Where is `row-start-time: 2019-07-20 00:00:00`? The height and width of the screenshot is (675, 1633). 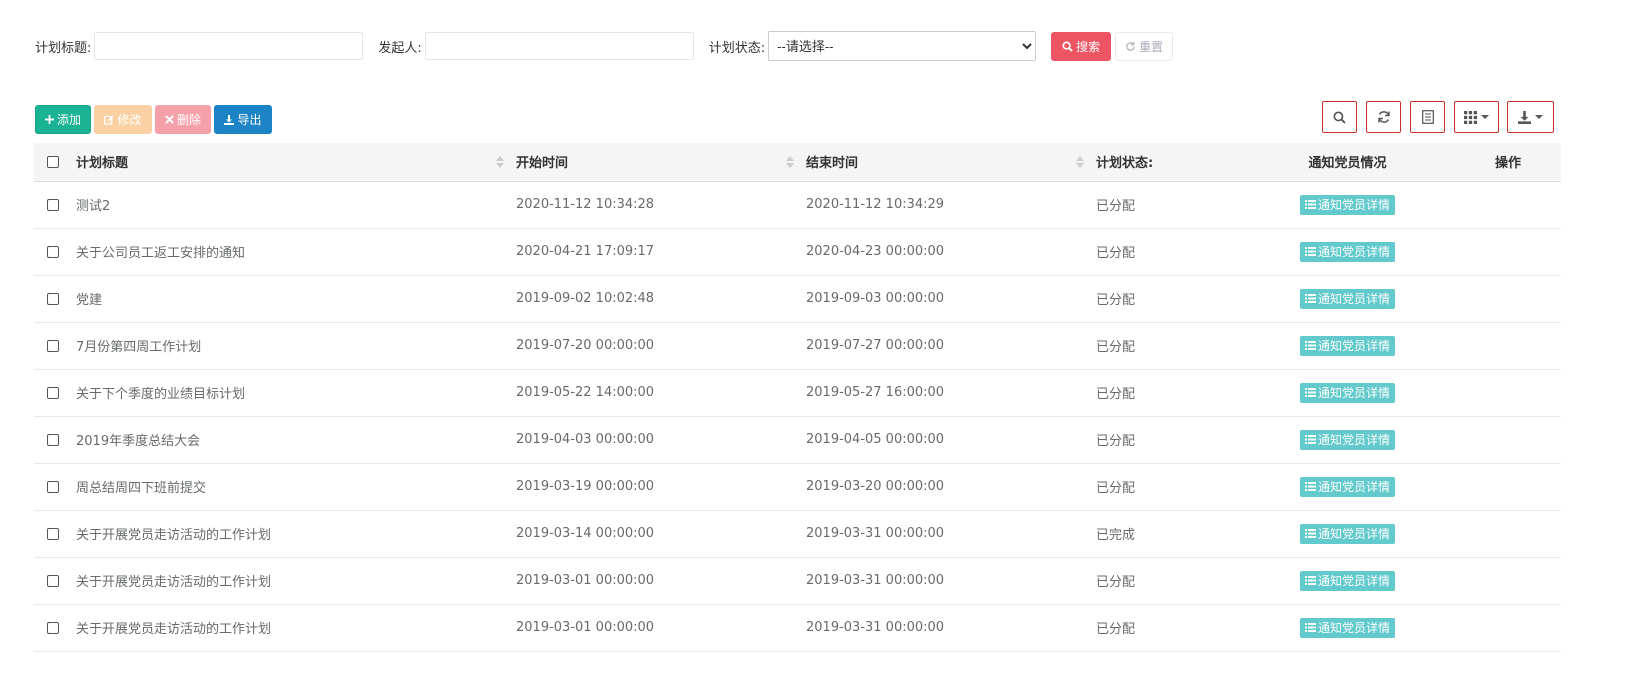
row-start-time: 2019-07-20 00:00:00 is located at coordinates (585, 345).